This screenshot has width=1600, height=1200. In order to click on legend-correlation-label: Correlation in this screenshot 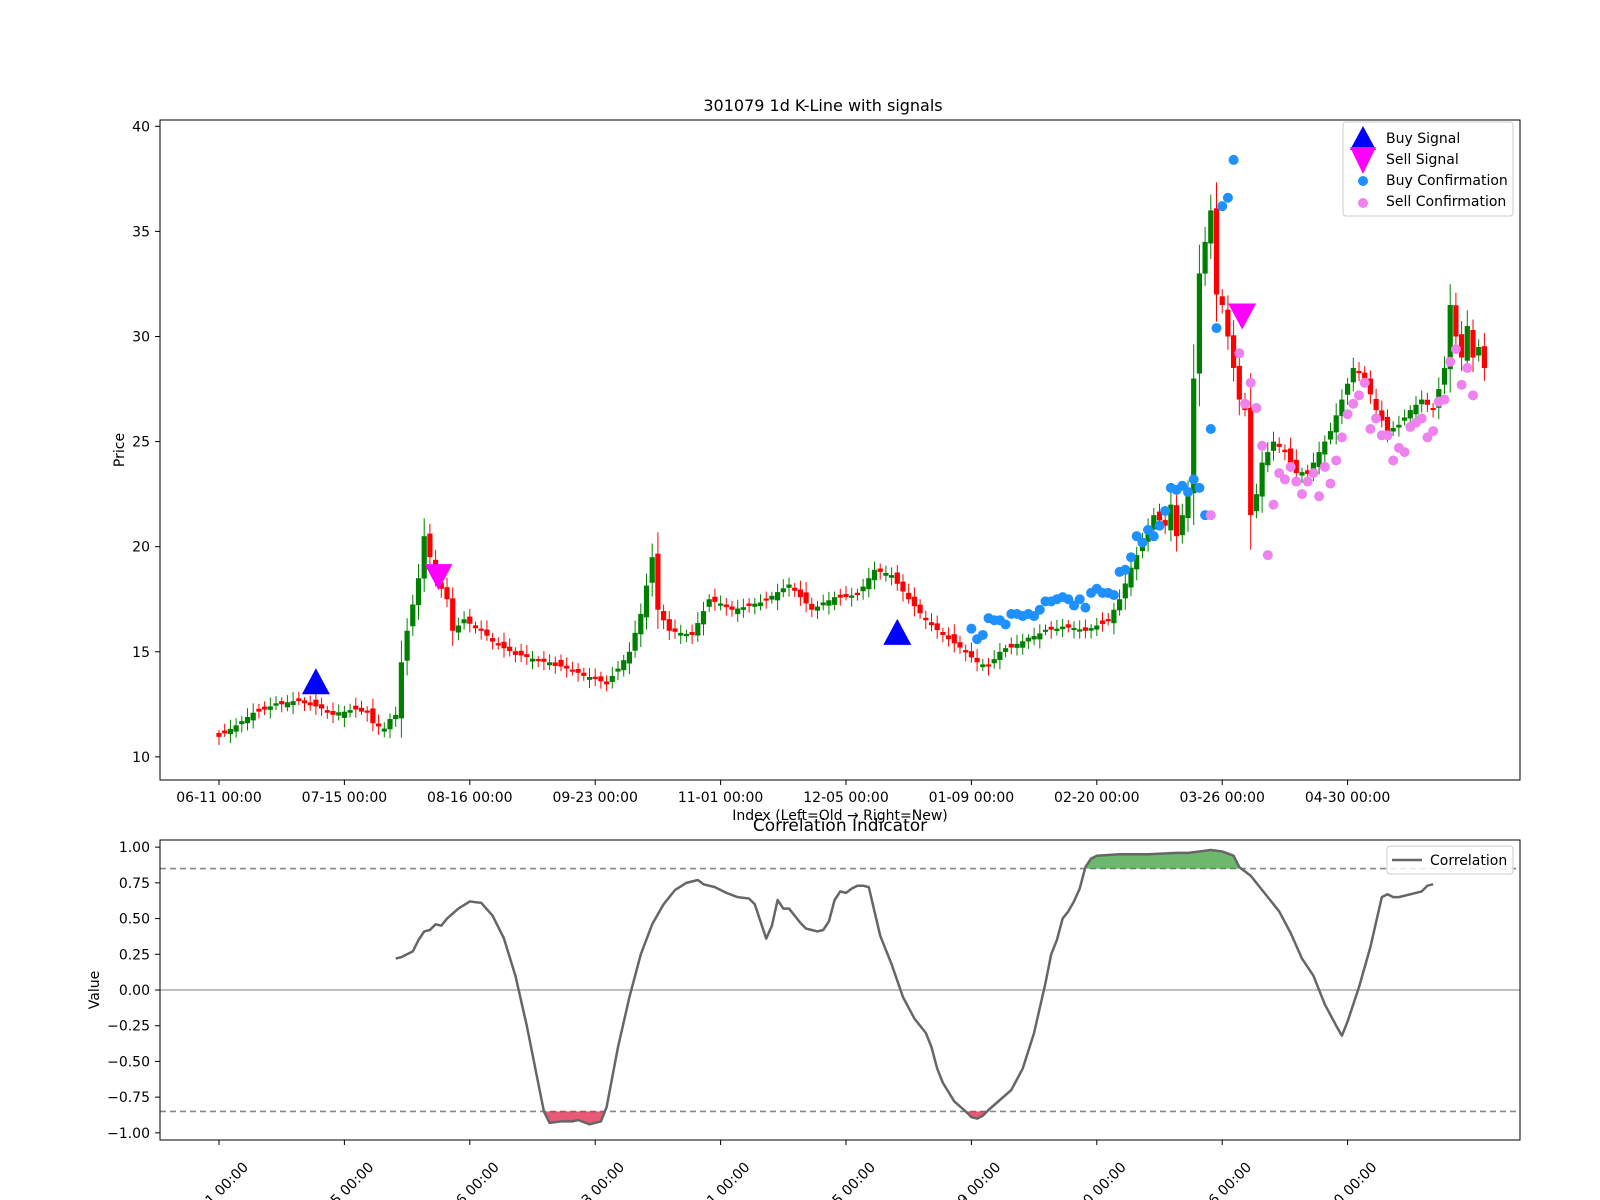, I will do `click(1468, 861)`.